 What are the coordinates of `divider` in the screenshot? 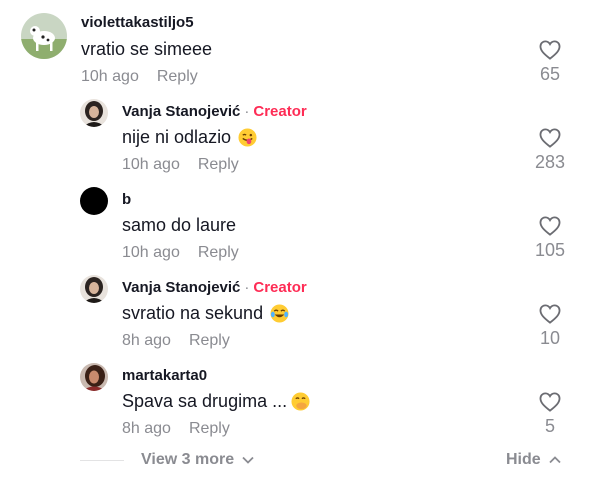 It's located at (102, 460).